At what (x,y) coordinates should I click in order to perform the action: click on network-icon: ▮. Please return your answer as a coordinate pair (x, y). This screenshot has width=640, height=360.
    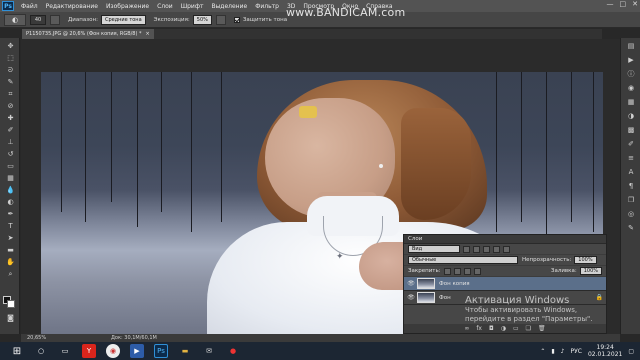
    Looking at the image, I should click on (552, 351).